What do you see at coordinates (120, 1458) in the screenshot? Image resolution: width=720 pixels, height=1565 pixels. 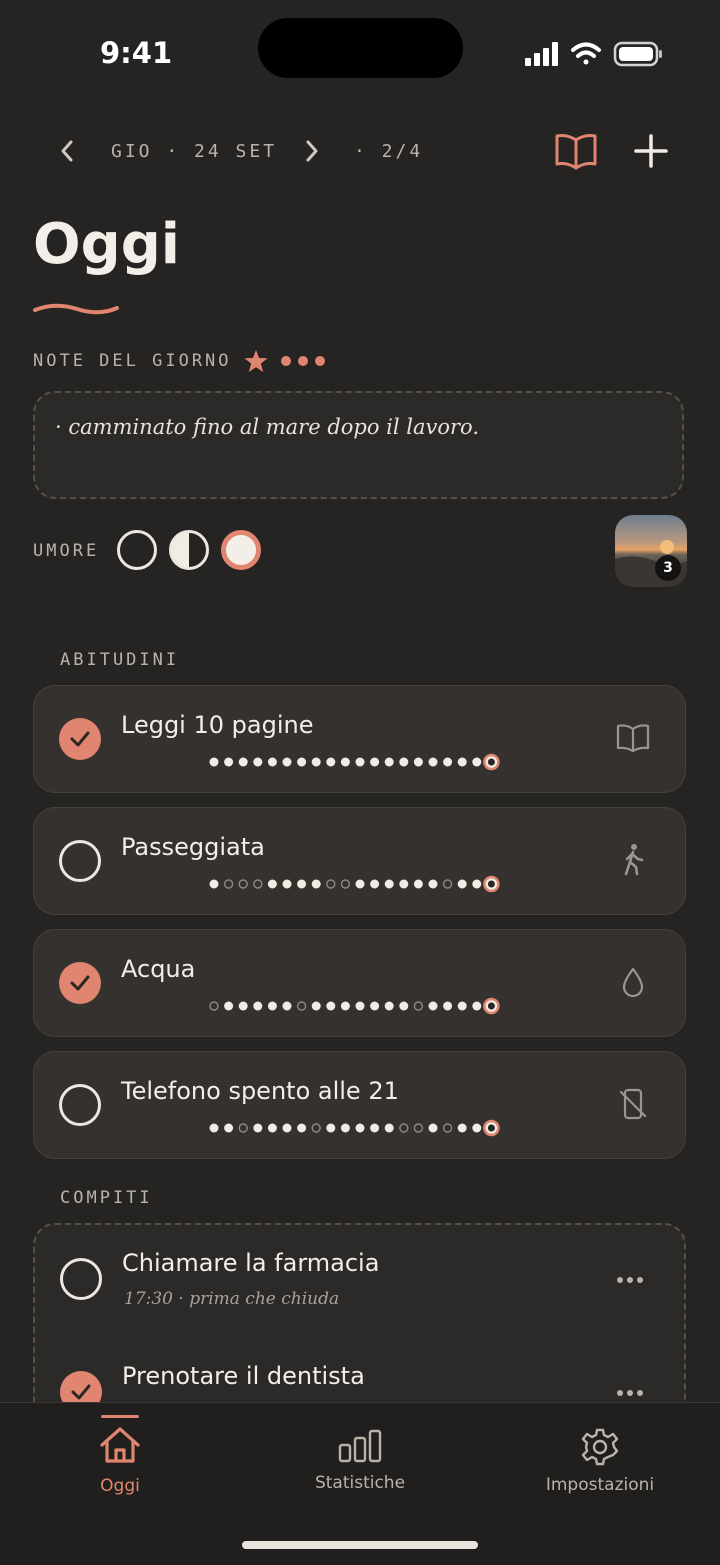 I see `tab-oggi: Oggi` at bounding box center [120, 1458].